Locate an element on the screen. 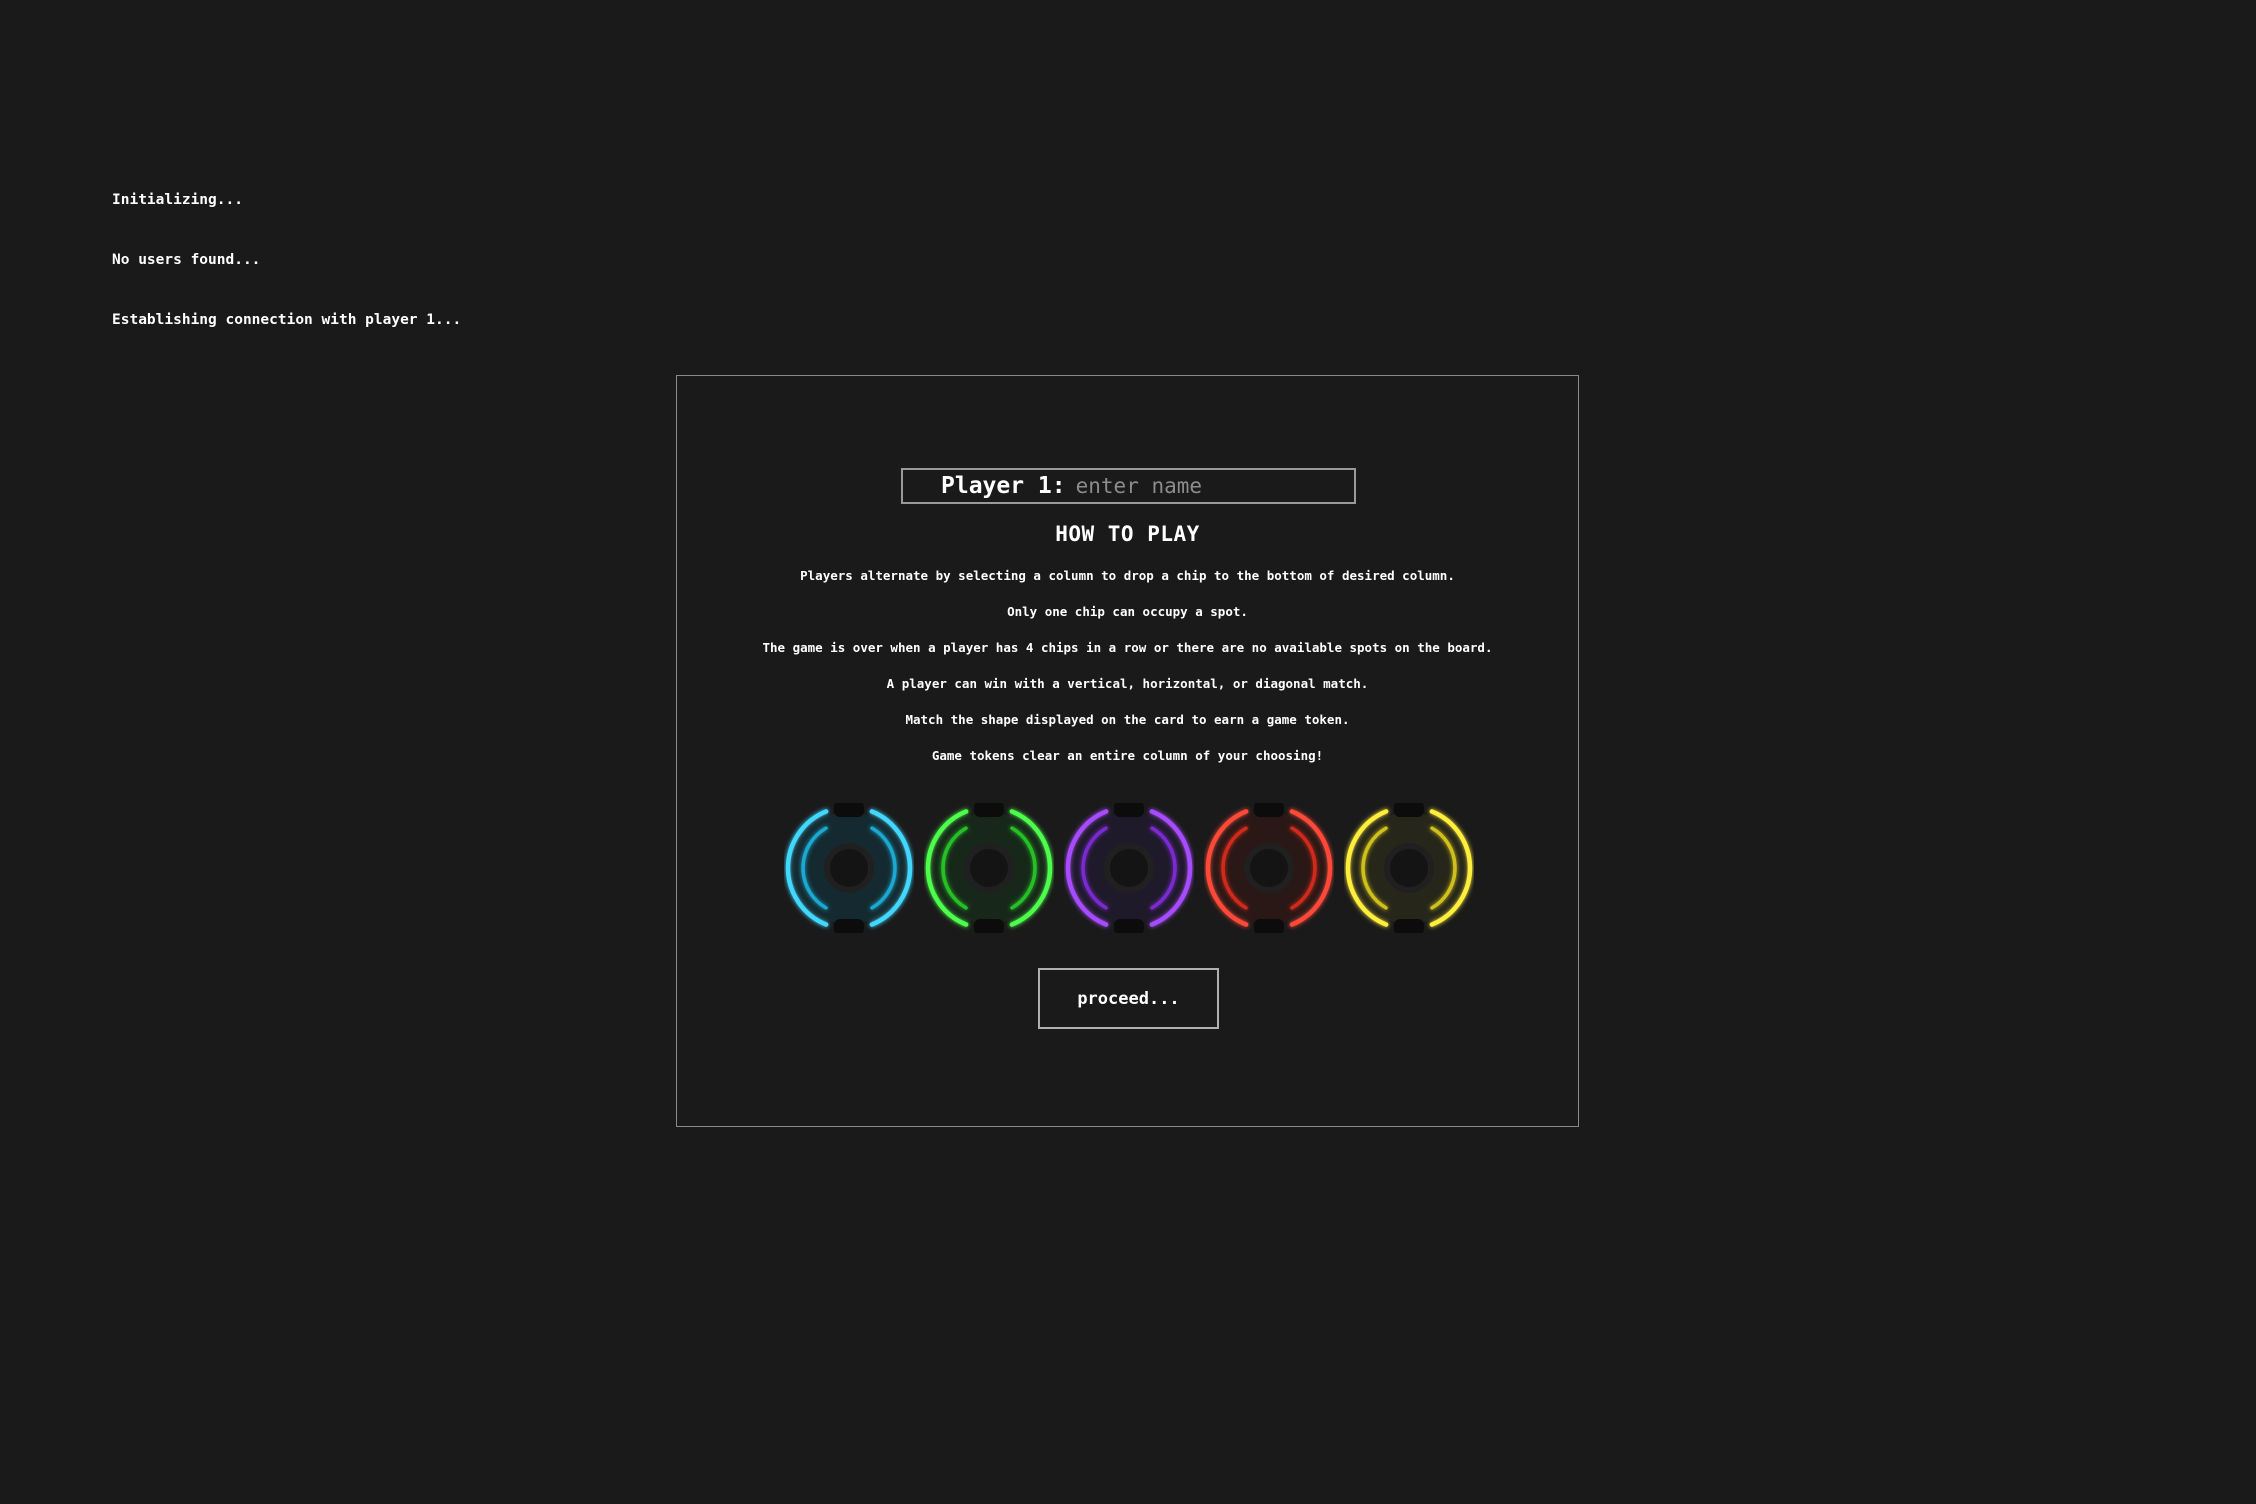 The image size is (2256, 1504). player-name-input is located at coordinates (1200, 486).